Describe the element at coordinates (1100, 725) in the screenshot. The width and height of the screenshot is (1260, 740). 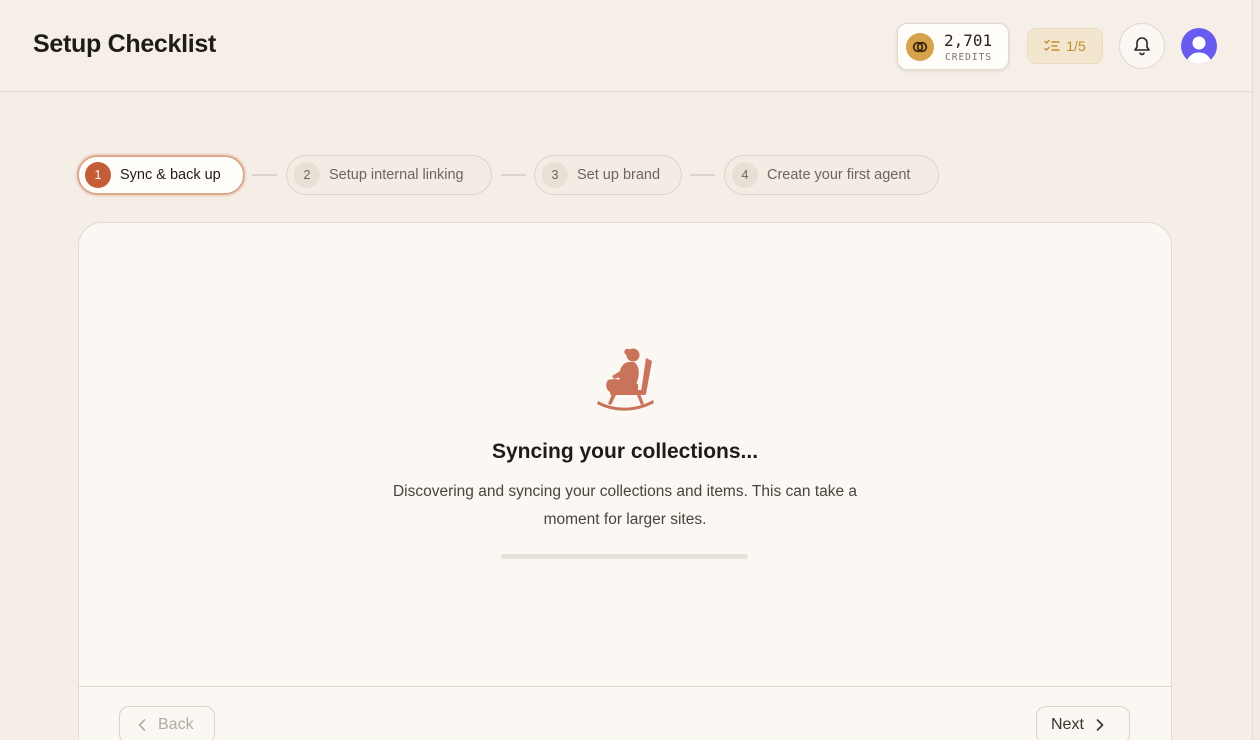
I see `chevron-right-icon` at that location.